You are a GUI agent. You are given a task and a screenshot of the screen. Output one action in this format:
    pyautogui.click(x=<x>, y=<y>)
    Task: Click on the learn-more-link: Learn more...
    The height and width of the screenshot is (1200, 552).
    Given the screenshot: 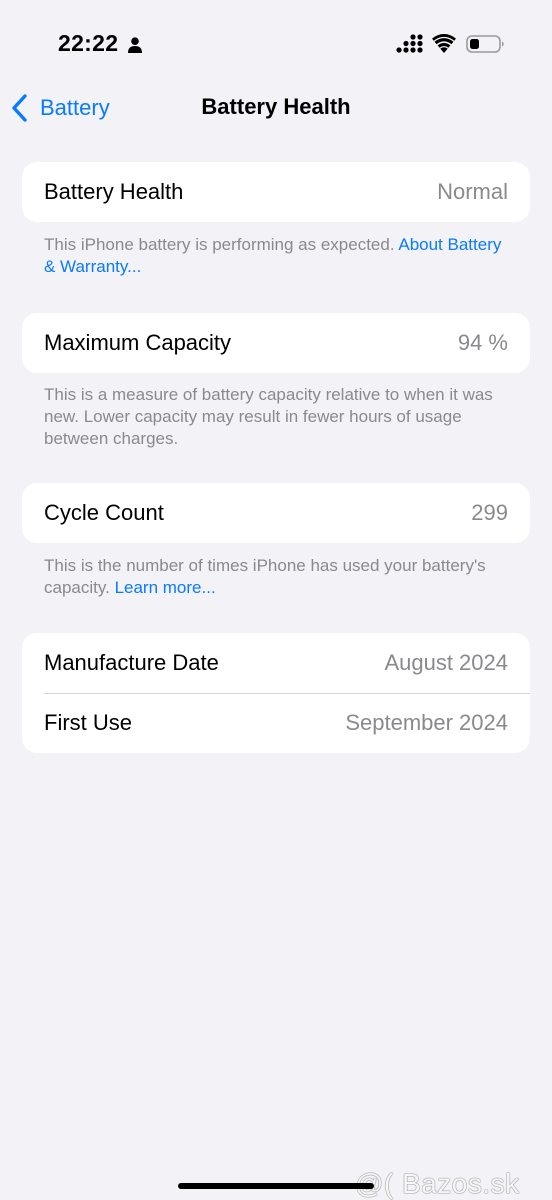 What is the action you would take?
    pyautogui.click(x=165, y=587)
    